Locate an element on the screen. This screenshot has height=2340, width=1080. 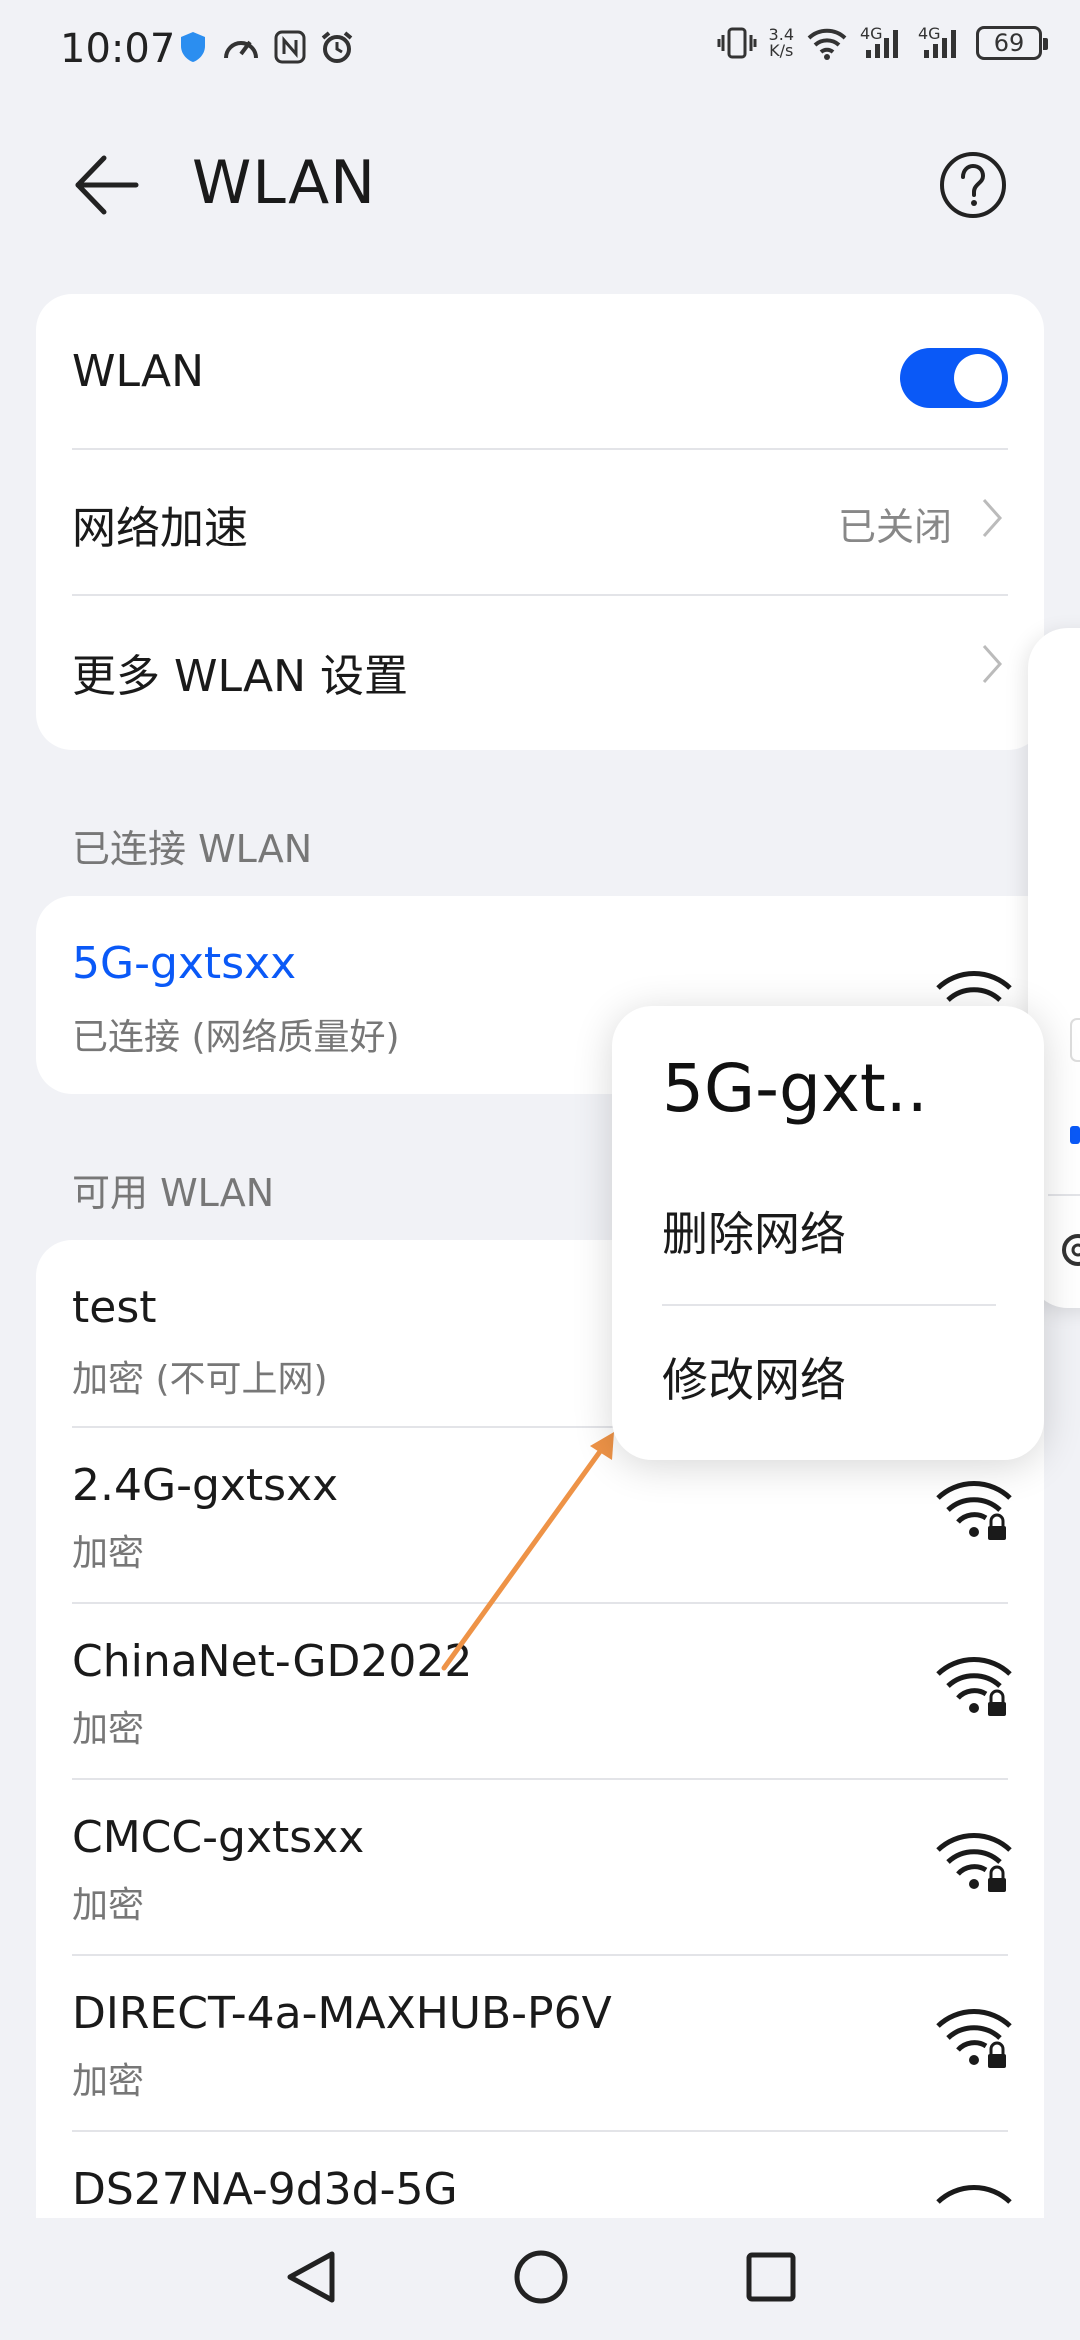
delete-network-option: 删除网络 is located at coordinates (754, 1231).